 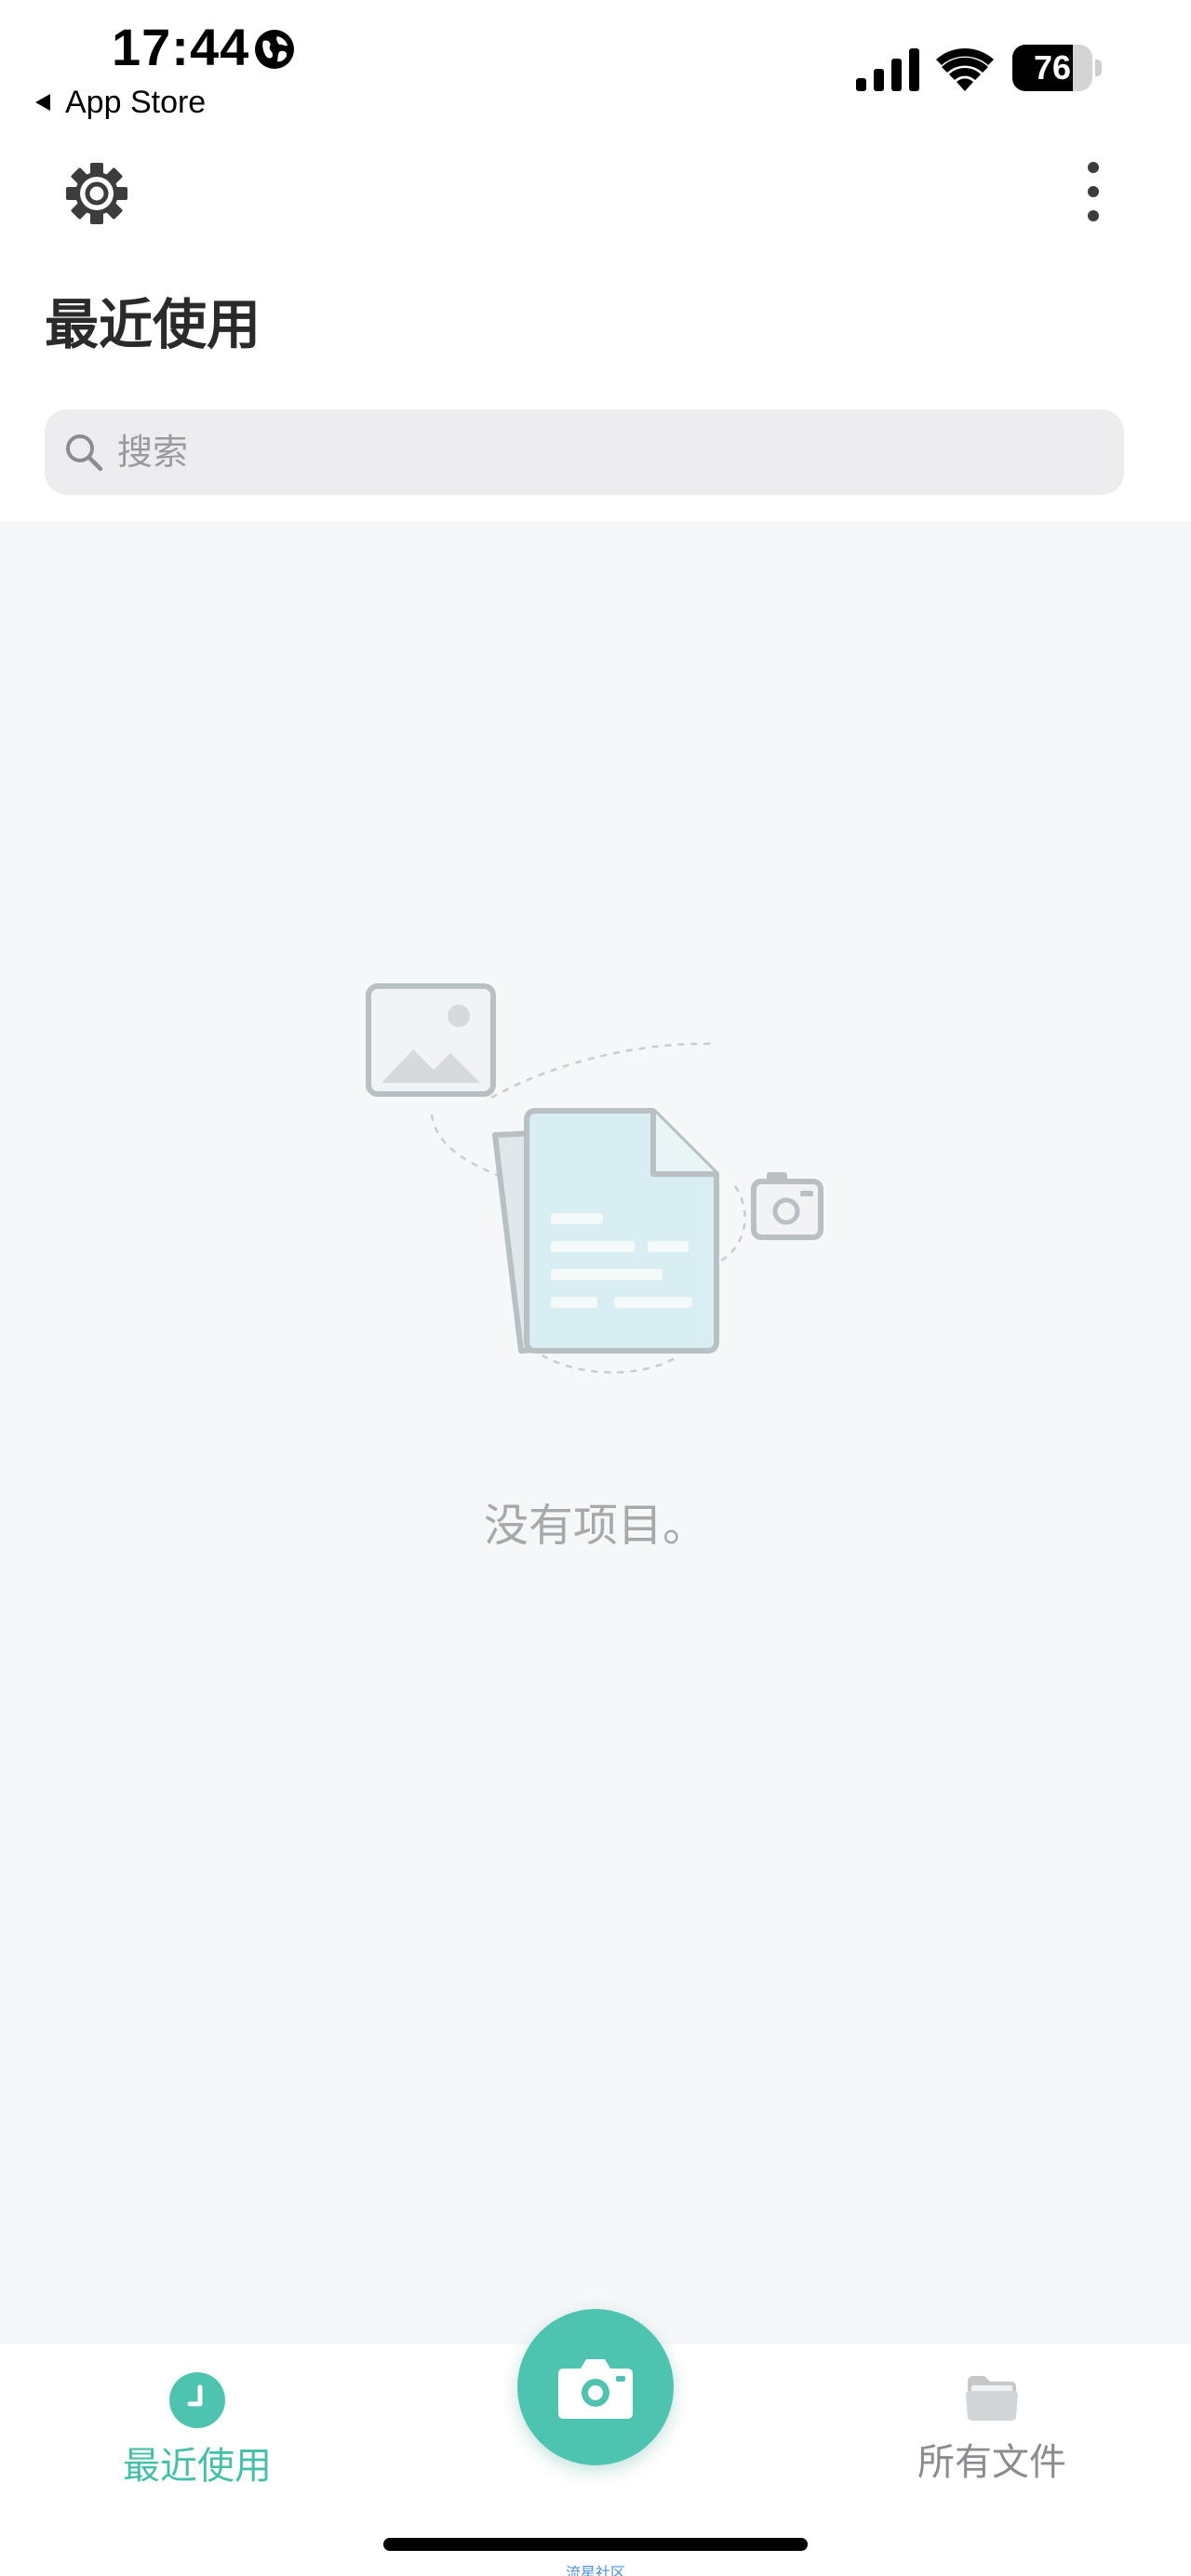 I want to click on more-options-button, so click(x=1093, y=191).